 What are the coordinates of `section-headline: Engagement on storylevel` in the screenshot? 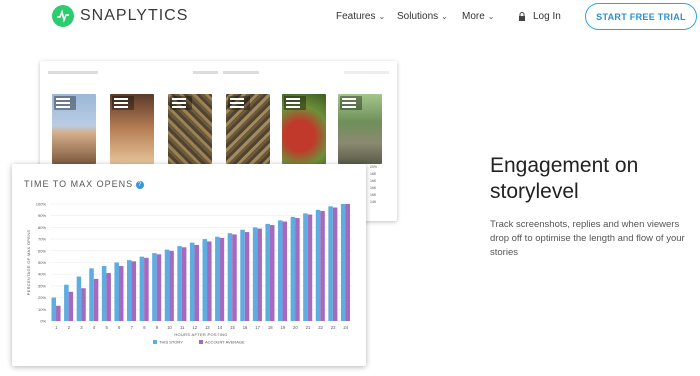 It's located at (564, 178).